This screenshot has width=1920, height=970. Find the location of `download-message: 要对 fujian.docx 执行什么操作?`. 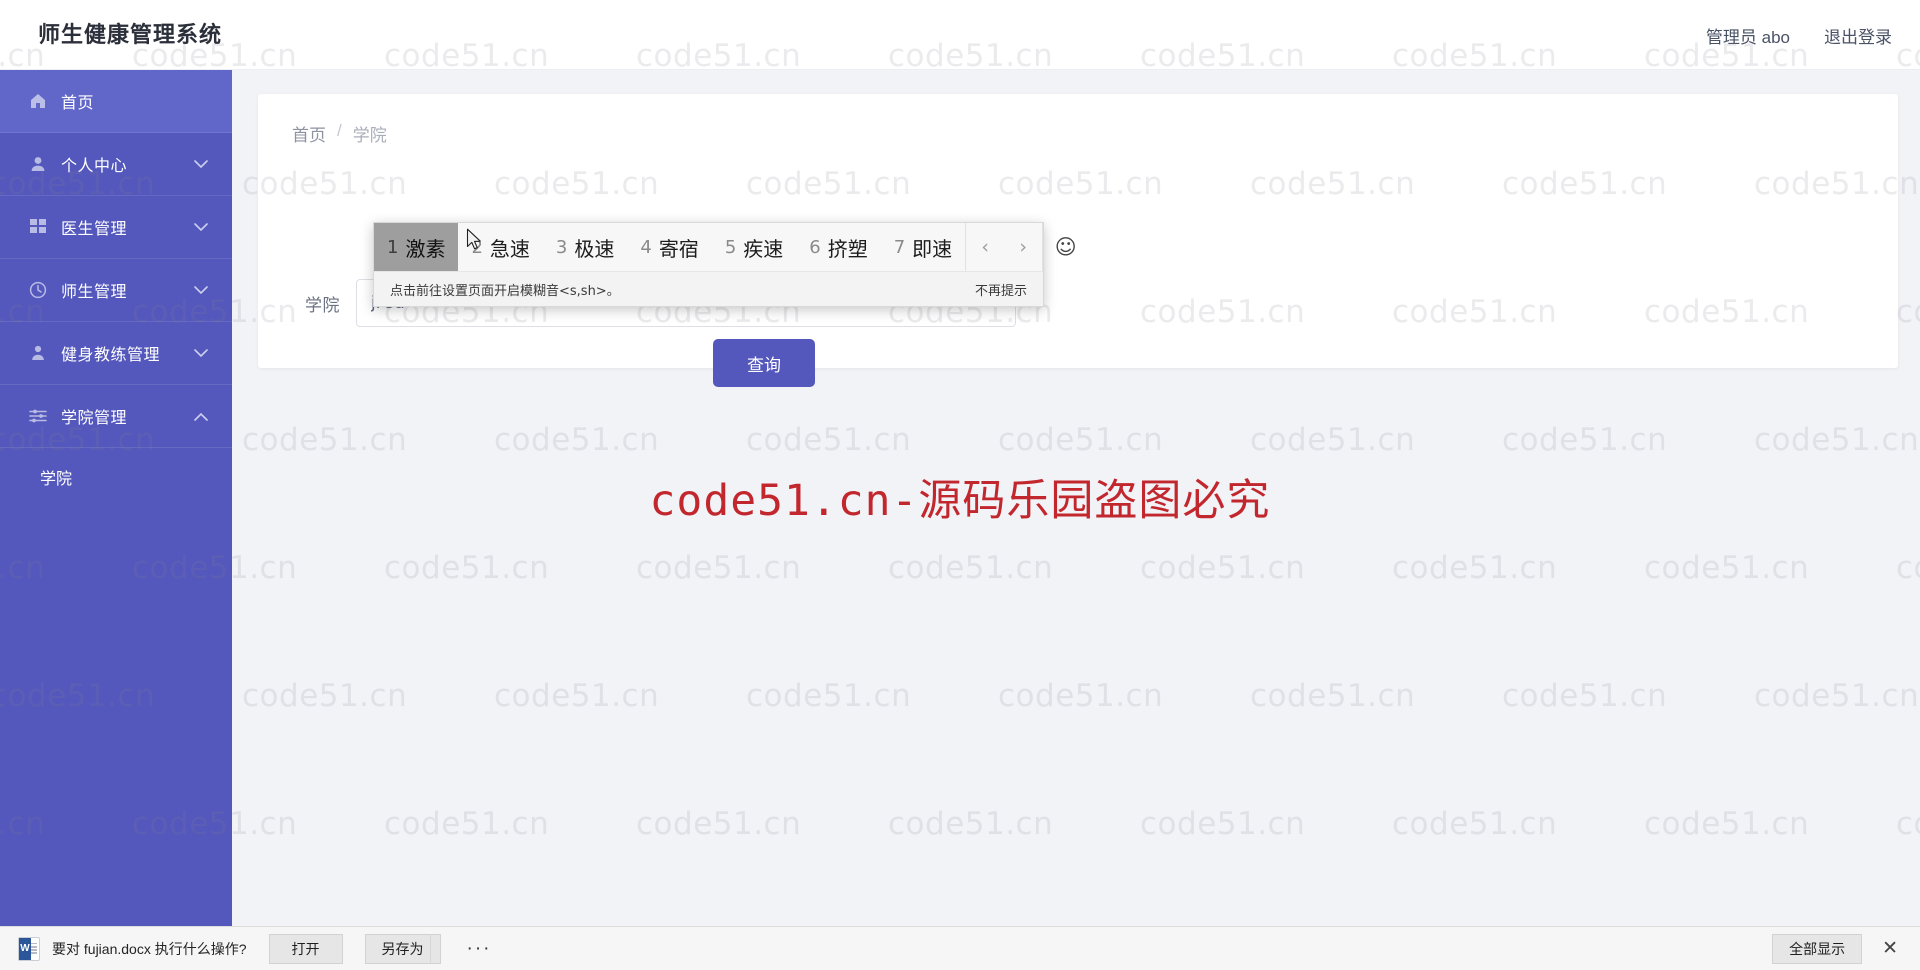

download-message: 要对 fujian.docx 执行什么操作? is located at coordinates (149, 948).